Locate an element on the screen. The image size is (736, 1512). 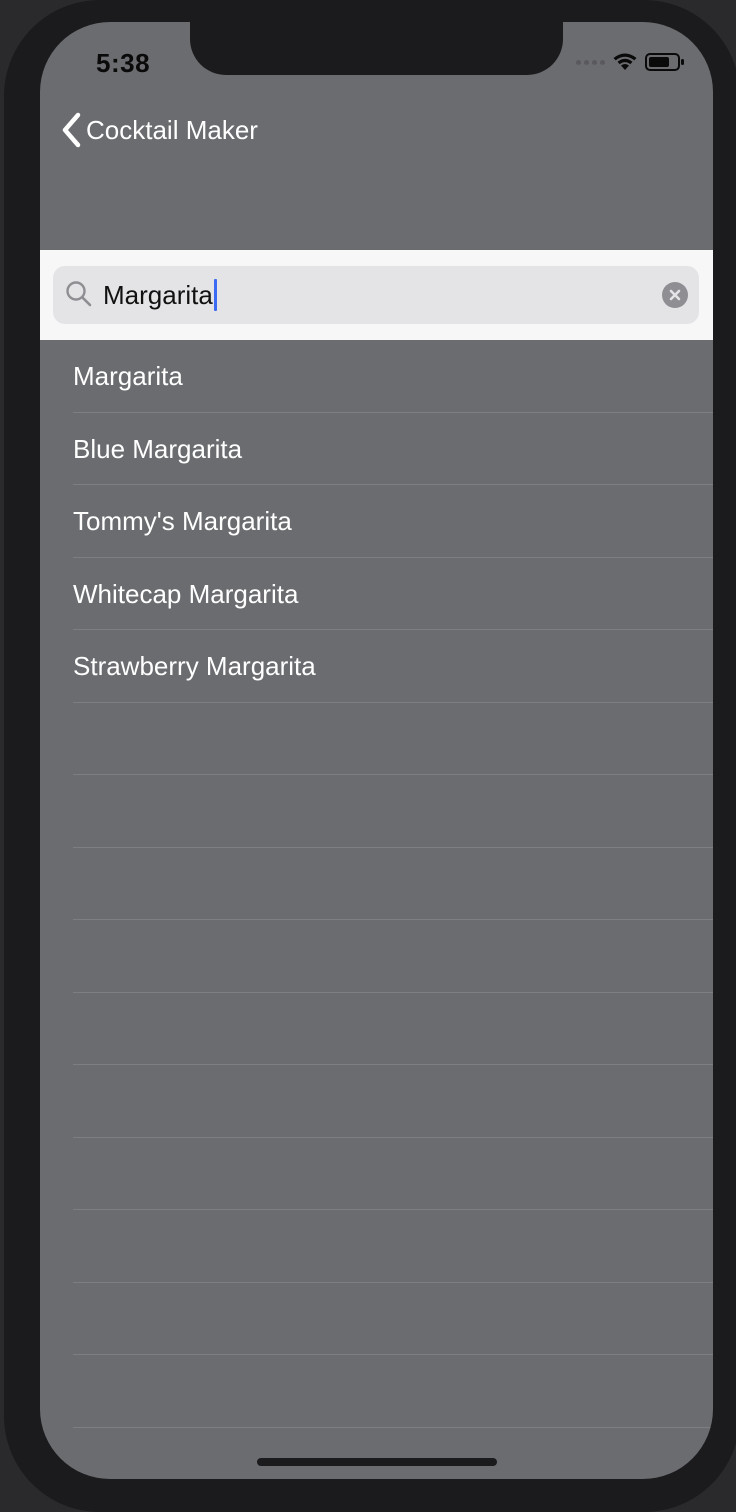
back-button-label: Cocktail Maker is located at coordinates (172, 129).